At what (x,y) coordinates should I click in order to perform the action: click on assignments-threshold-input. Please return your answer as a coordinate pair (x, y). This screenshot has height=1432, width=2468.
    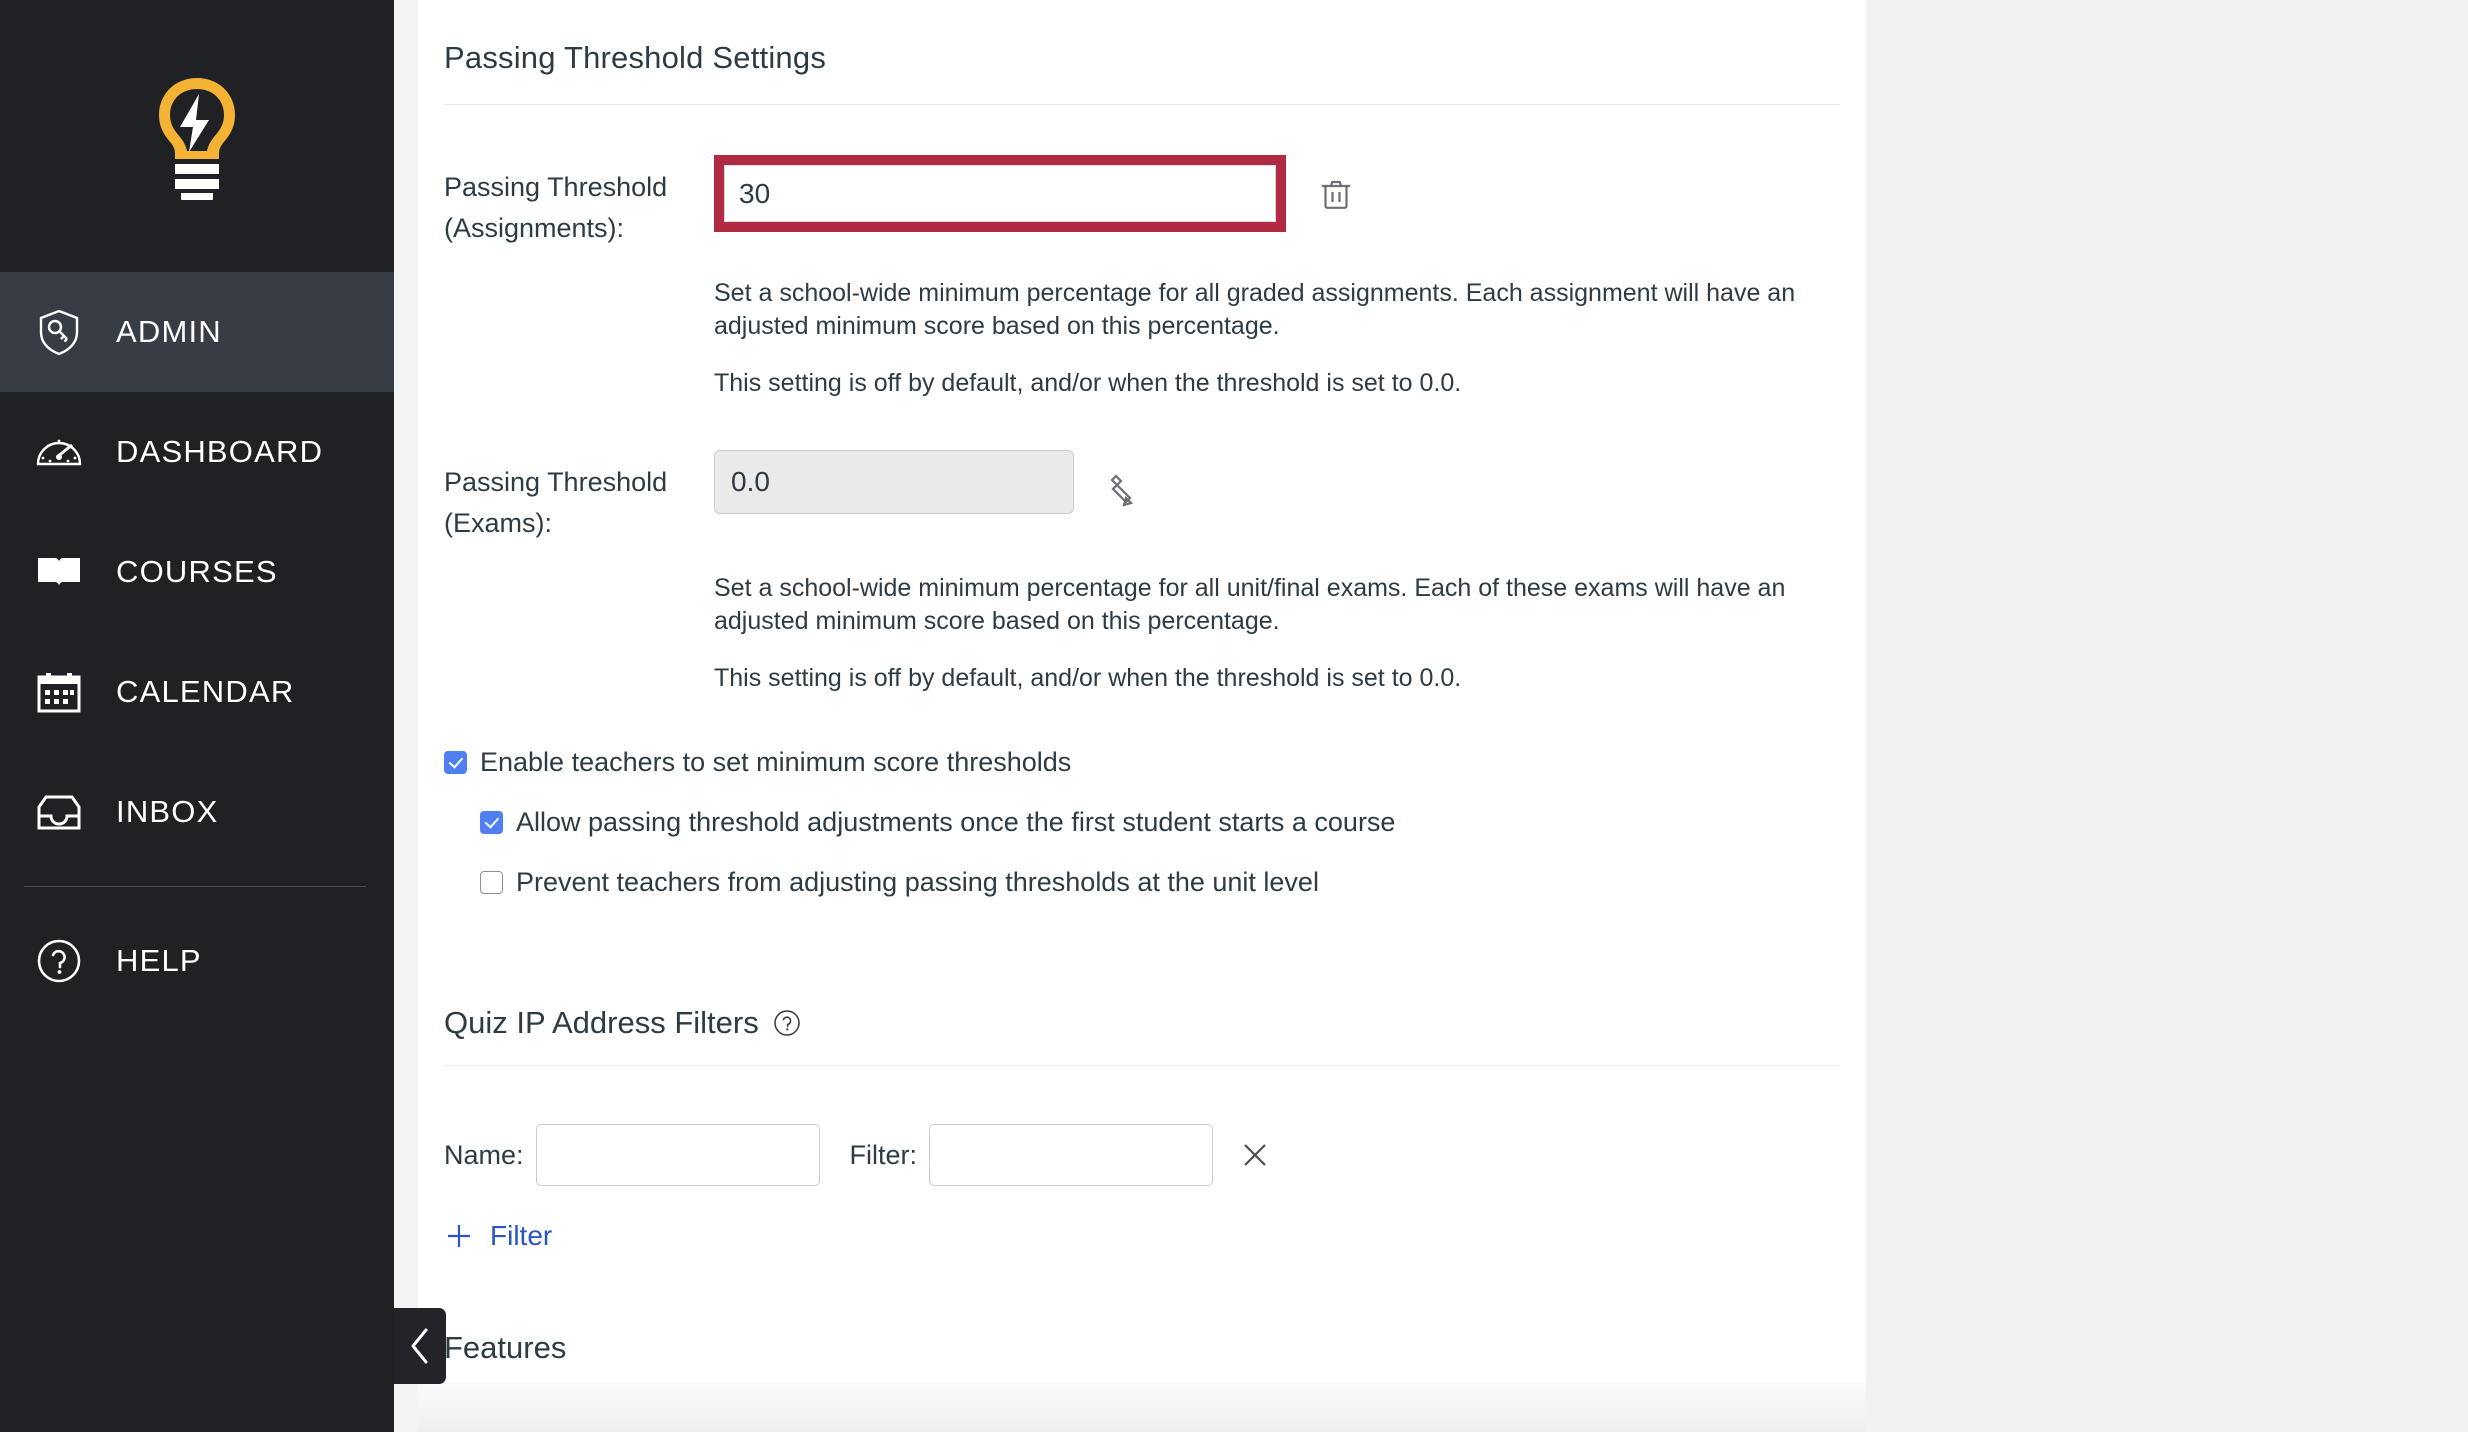
    Looking at the image, I should click on (1000, 193).